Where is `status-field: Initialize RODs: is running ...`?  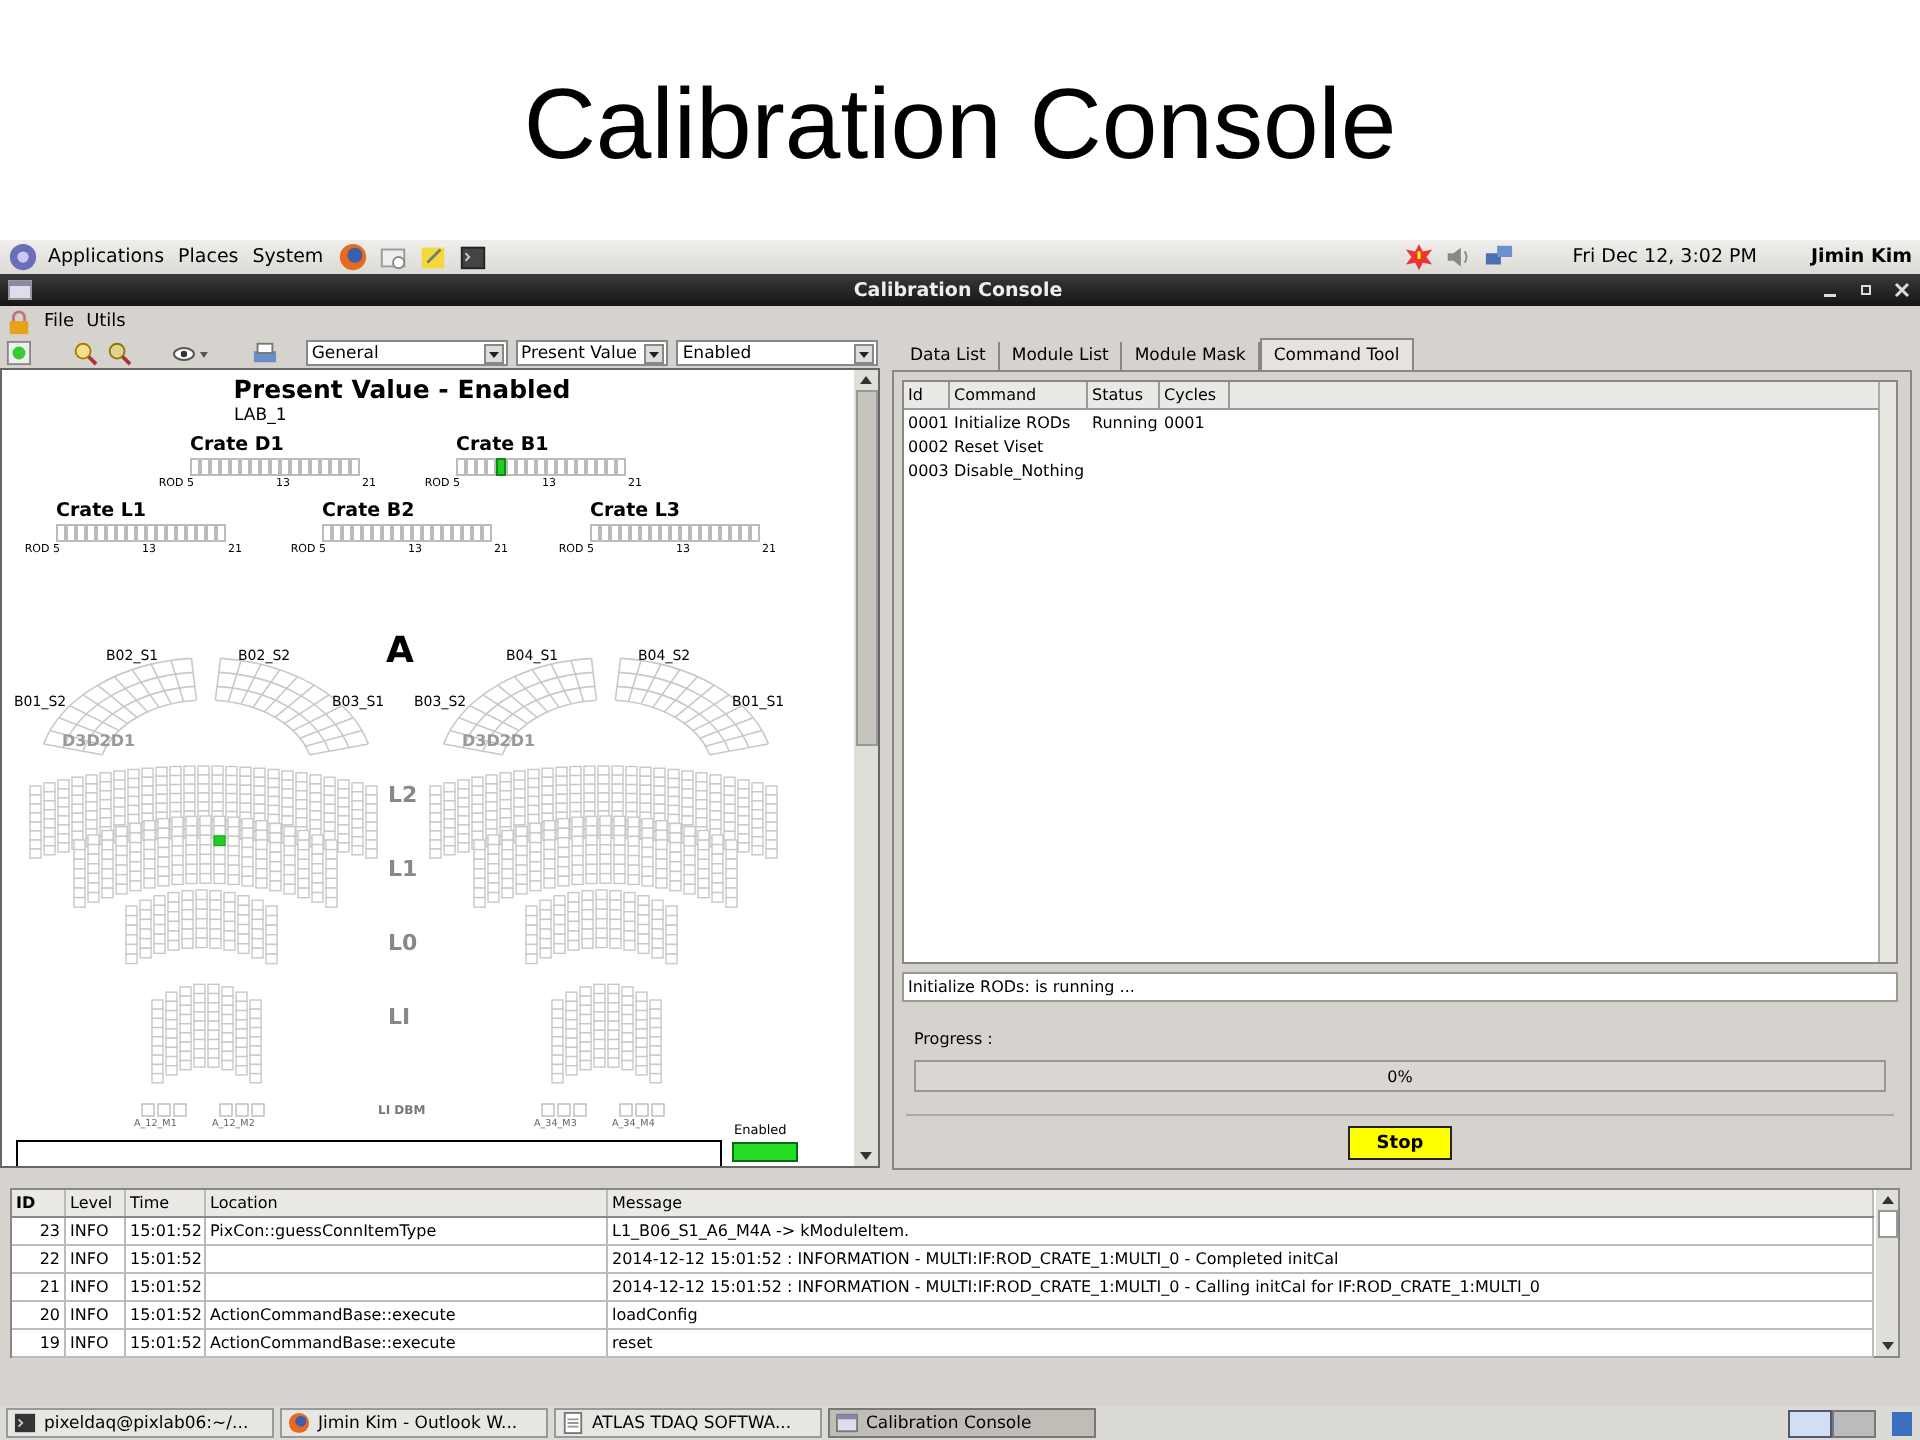 status-field: Initialize RODs: is running ... is located at coordinates (1400, 987).